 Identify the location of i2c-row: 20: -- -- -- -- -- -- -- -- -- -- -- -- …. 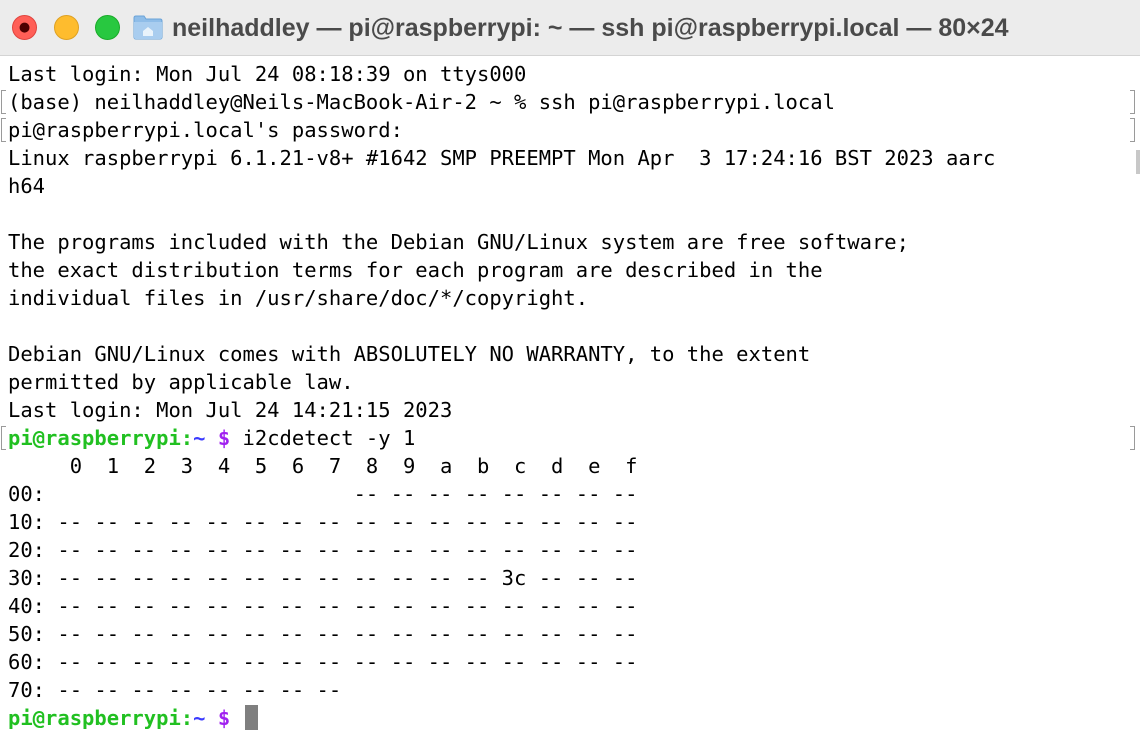
(323, 550).